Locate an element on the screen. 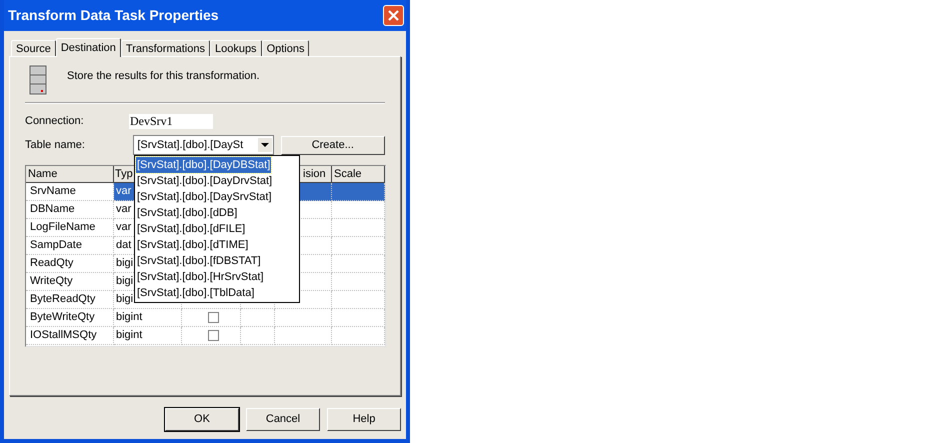 This screenshot has width=940, height=443. table-cell: SampDate is located at coordinates (70, 246).